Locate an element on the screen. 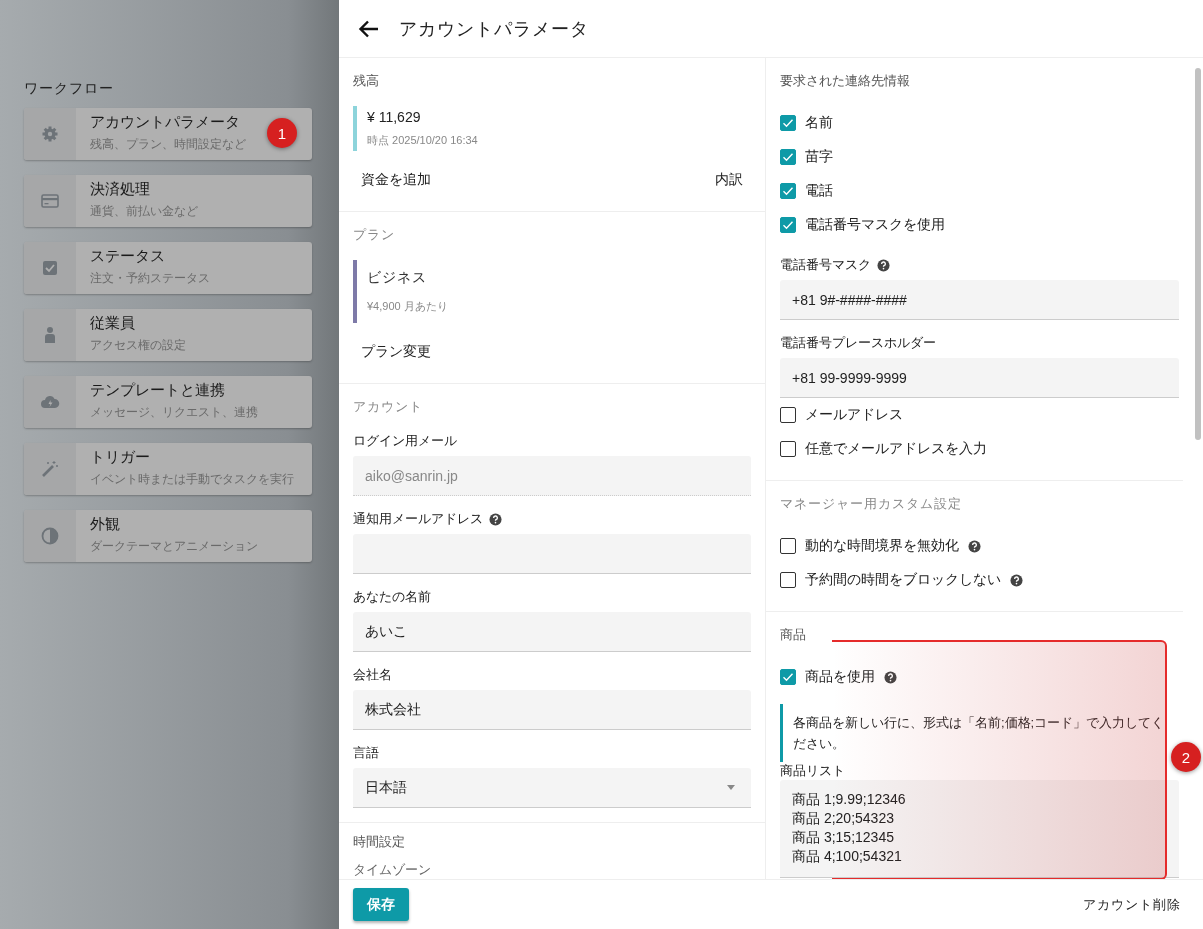 This screenshot has height=929, width=1203. input-field: あいこ is located at coordinates (552, 632).